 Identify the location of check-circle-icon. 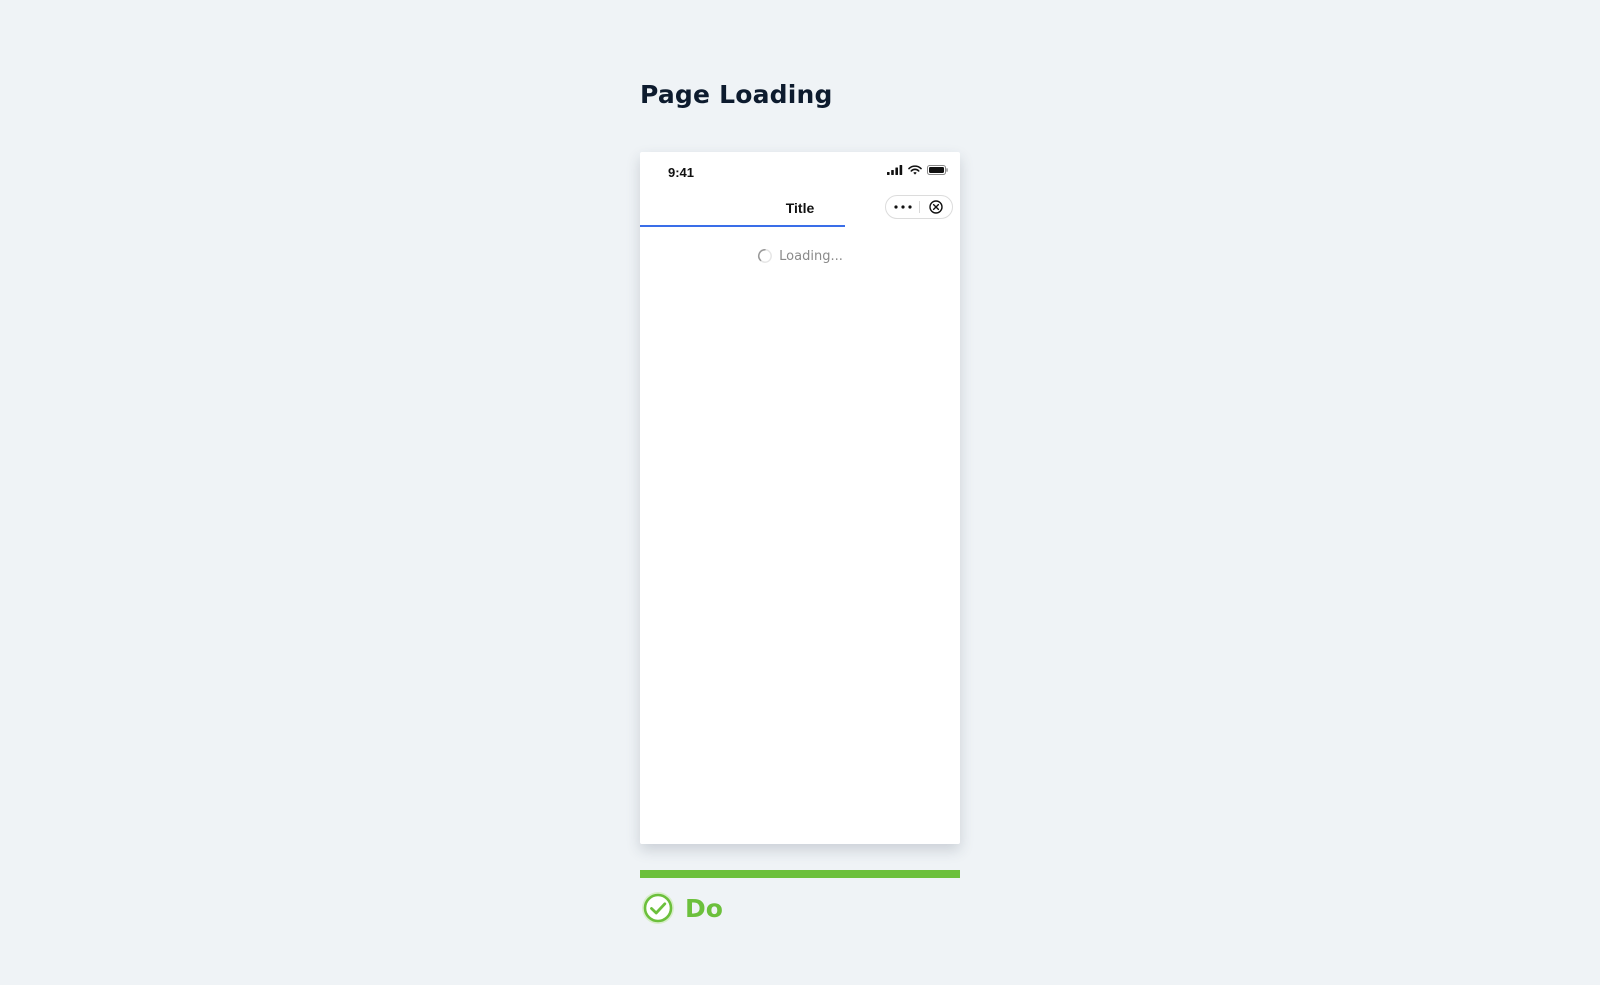
(658, 908).